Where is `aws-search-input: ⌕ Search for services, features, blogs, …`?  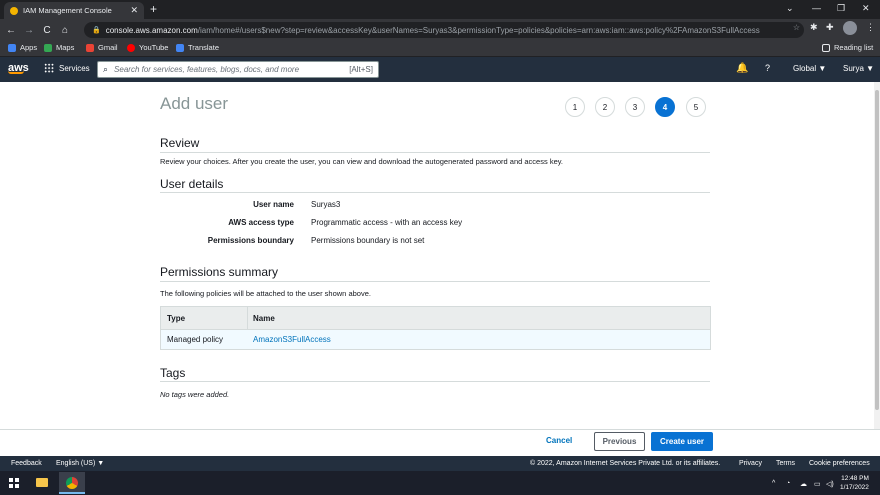 aws-search-input: ⌕ Search for services, features, blogs, … is located at coordinates (238, 69).